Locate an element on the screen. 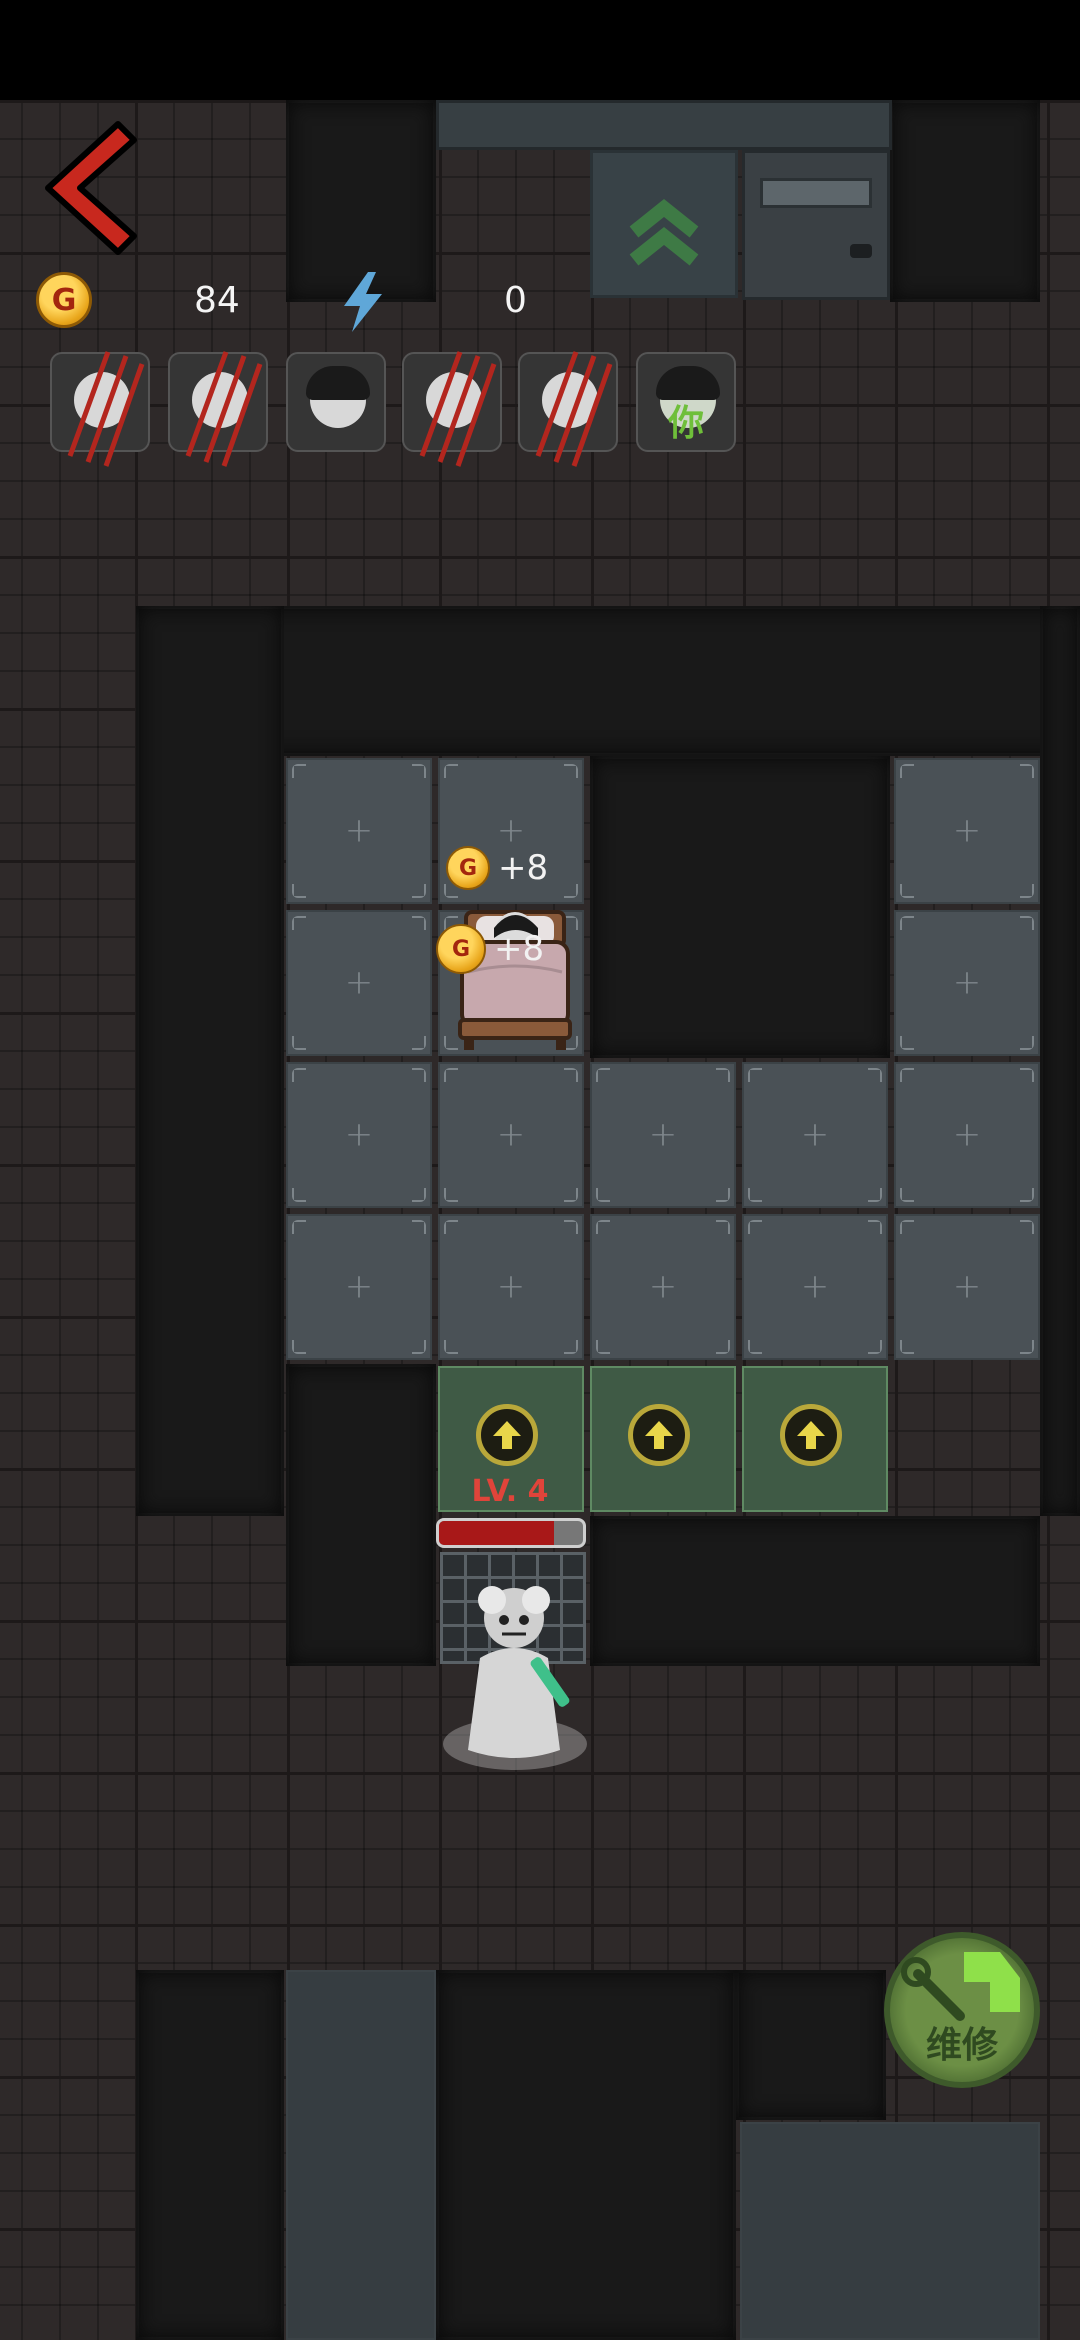  gold-counter: G 84 is located at coordinates (161, 303).